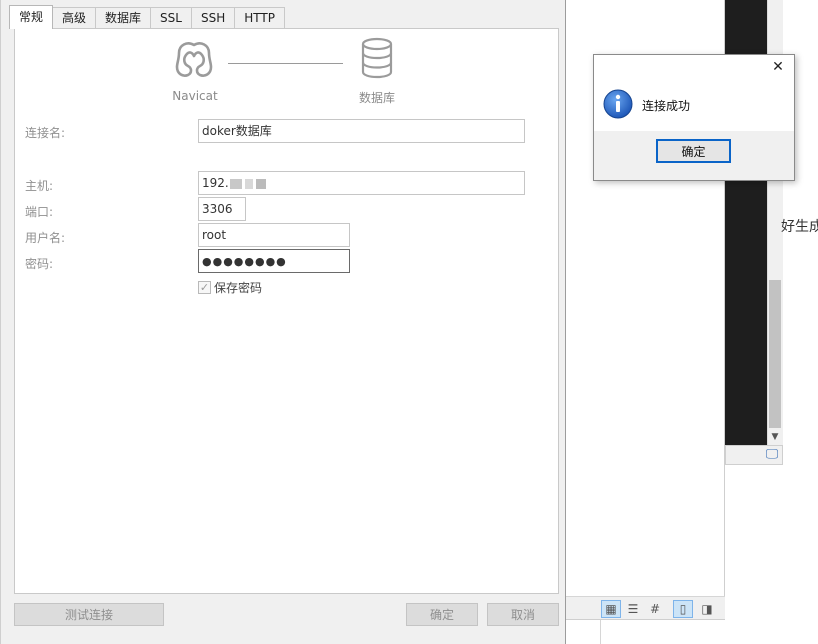 This screenshot has height=644, width=818. I want to click on background-text: 好生成, so click(799, 227).